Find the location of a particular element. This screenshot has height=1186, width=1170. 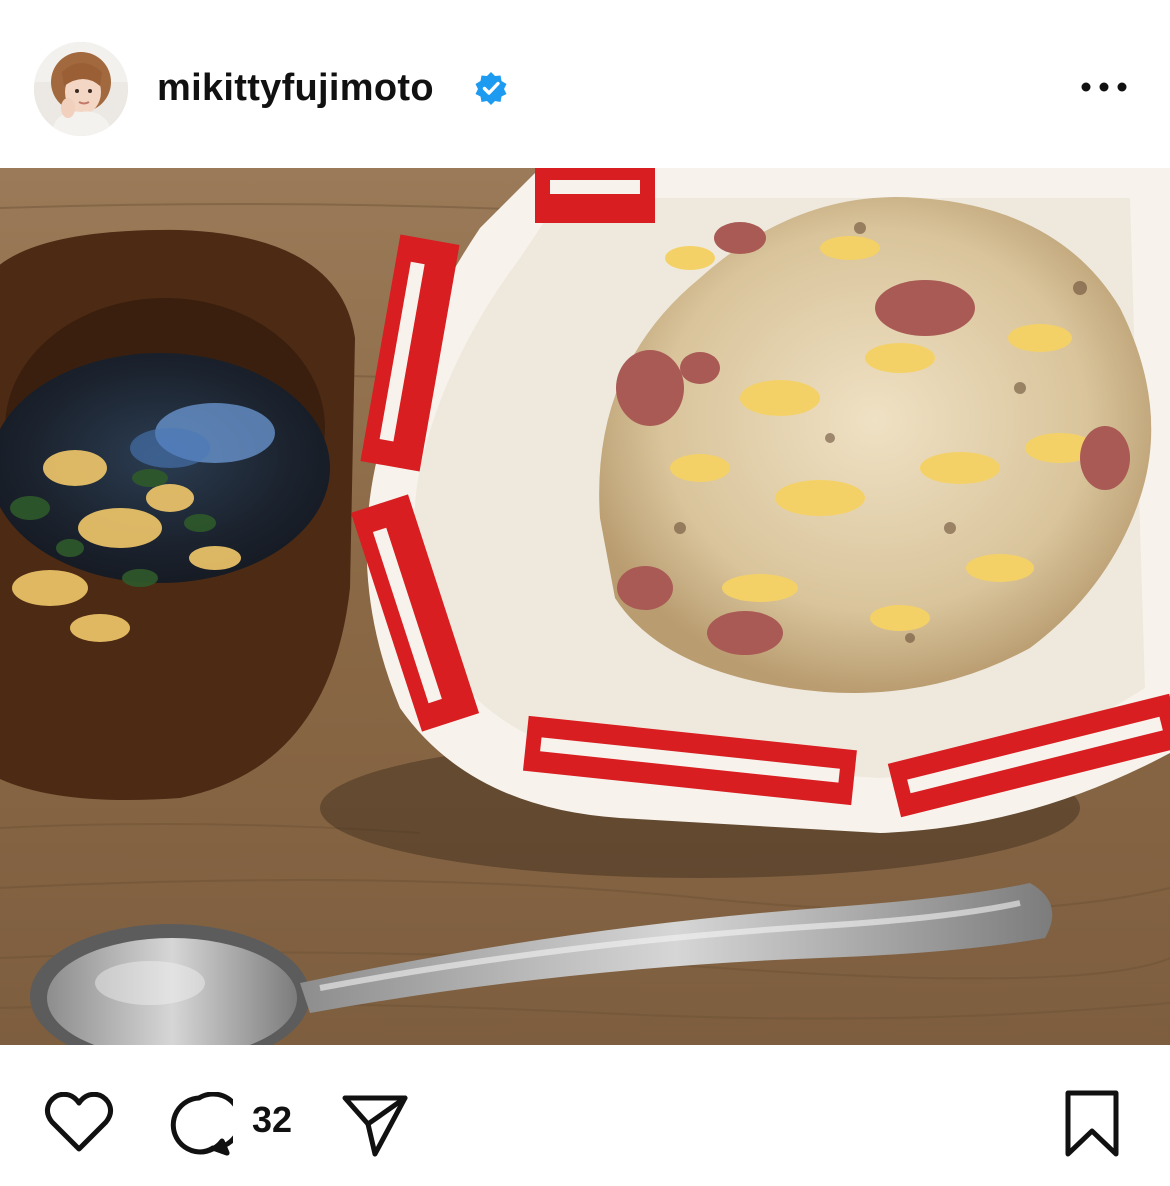

comment-count: 32 is located at coordinates (272, 1119).